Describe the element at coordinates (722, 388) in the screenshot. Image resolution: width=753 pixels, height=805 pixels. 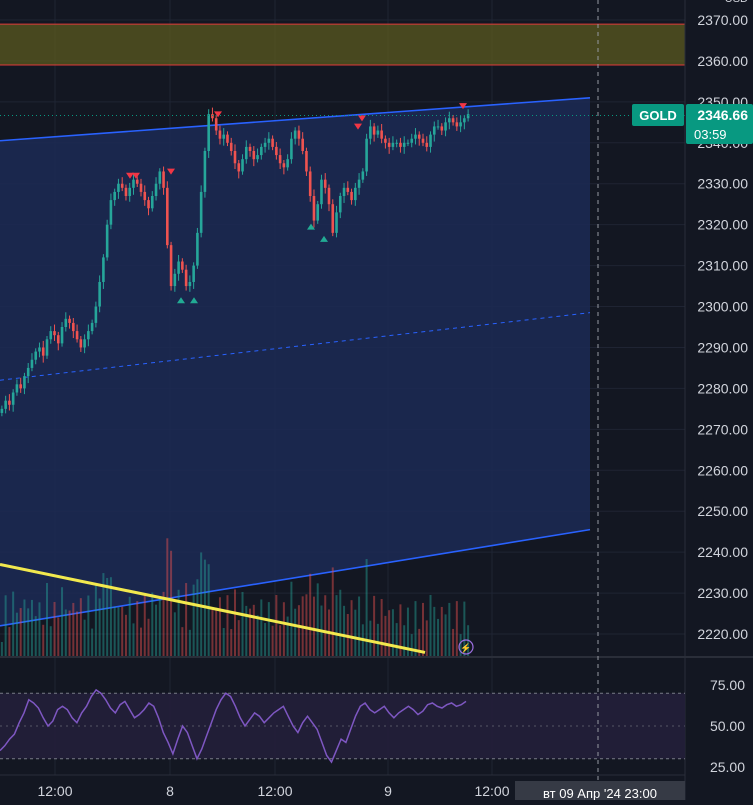
I see `price-tick-label: 2280.00` at that location.